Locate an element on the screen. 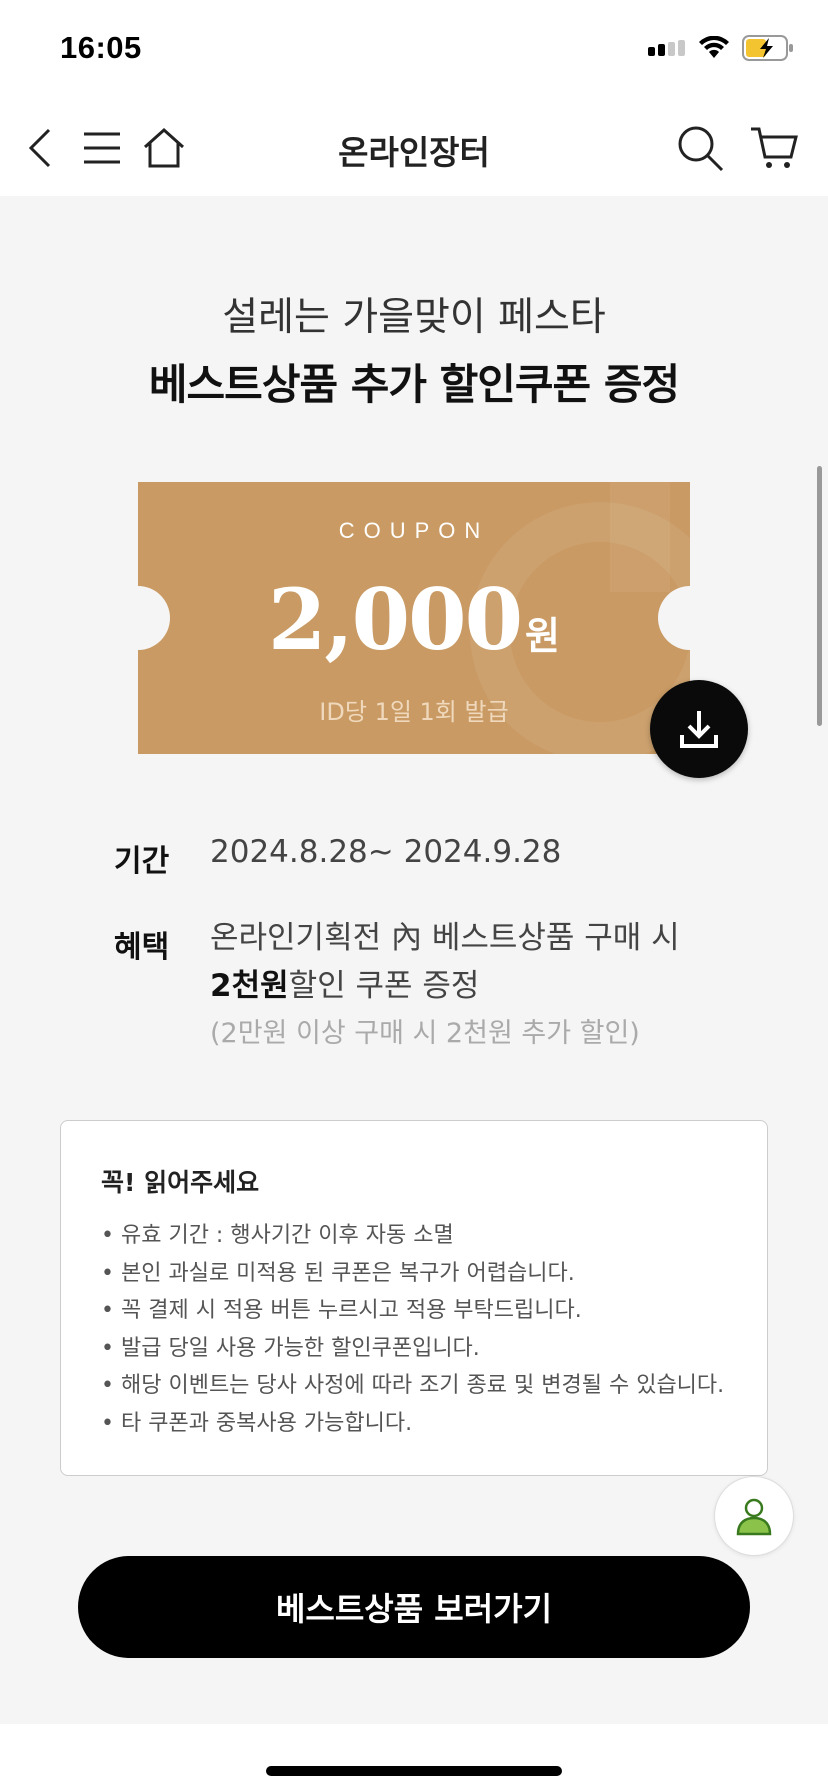 The width and height of the screenshot is (828, 1792). download-icon is located at coordinates (699, 729).